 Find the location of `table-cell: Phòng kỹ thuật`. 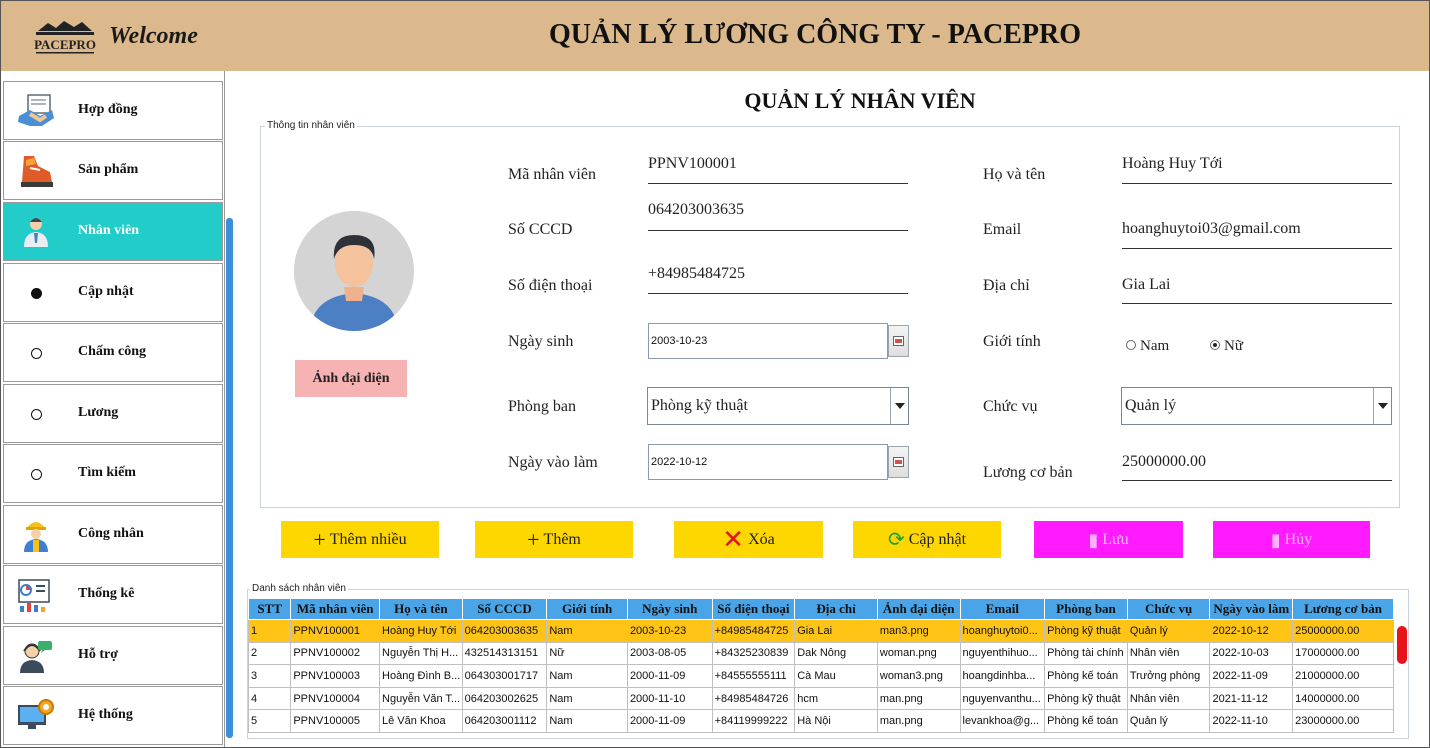

table-cell: Phòng kỹ thuật is located at coordinates (1086, 631).